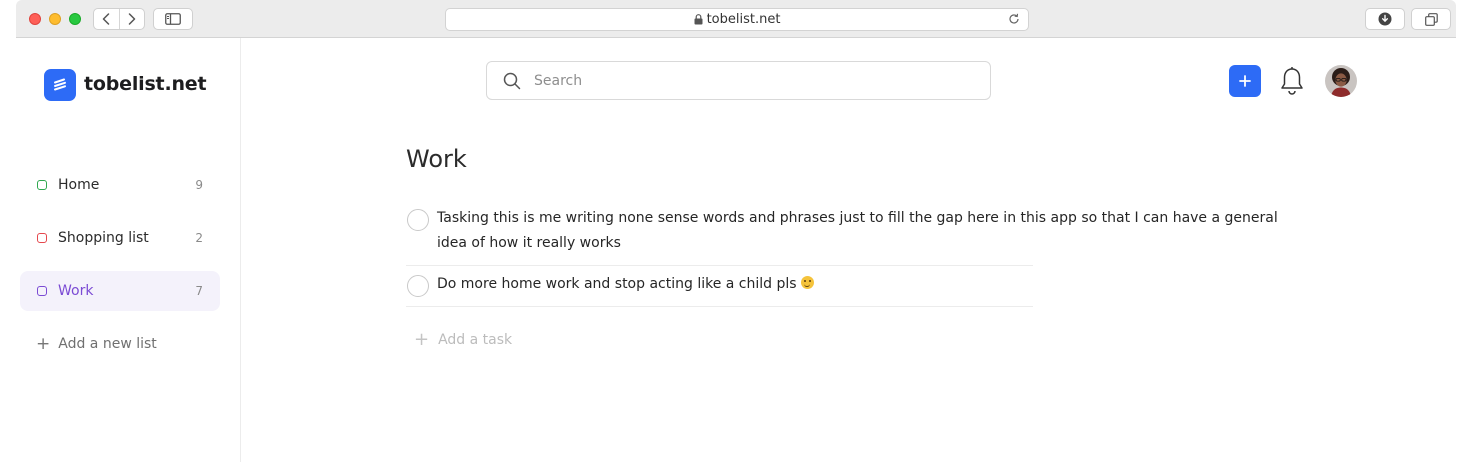 The image size is (1472, 471). What do you see at coordinates (199, 185) in the screenshot?
I see `sidebar-item-count: 9` at bounding box center [199, 185].